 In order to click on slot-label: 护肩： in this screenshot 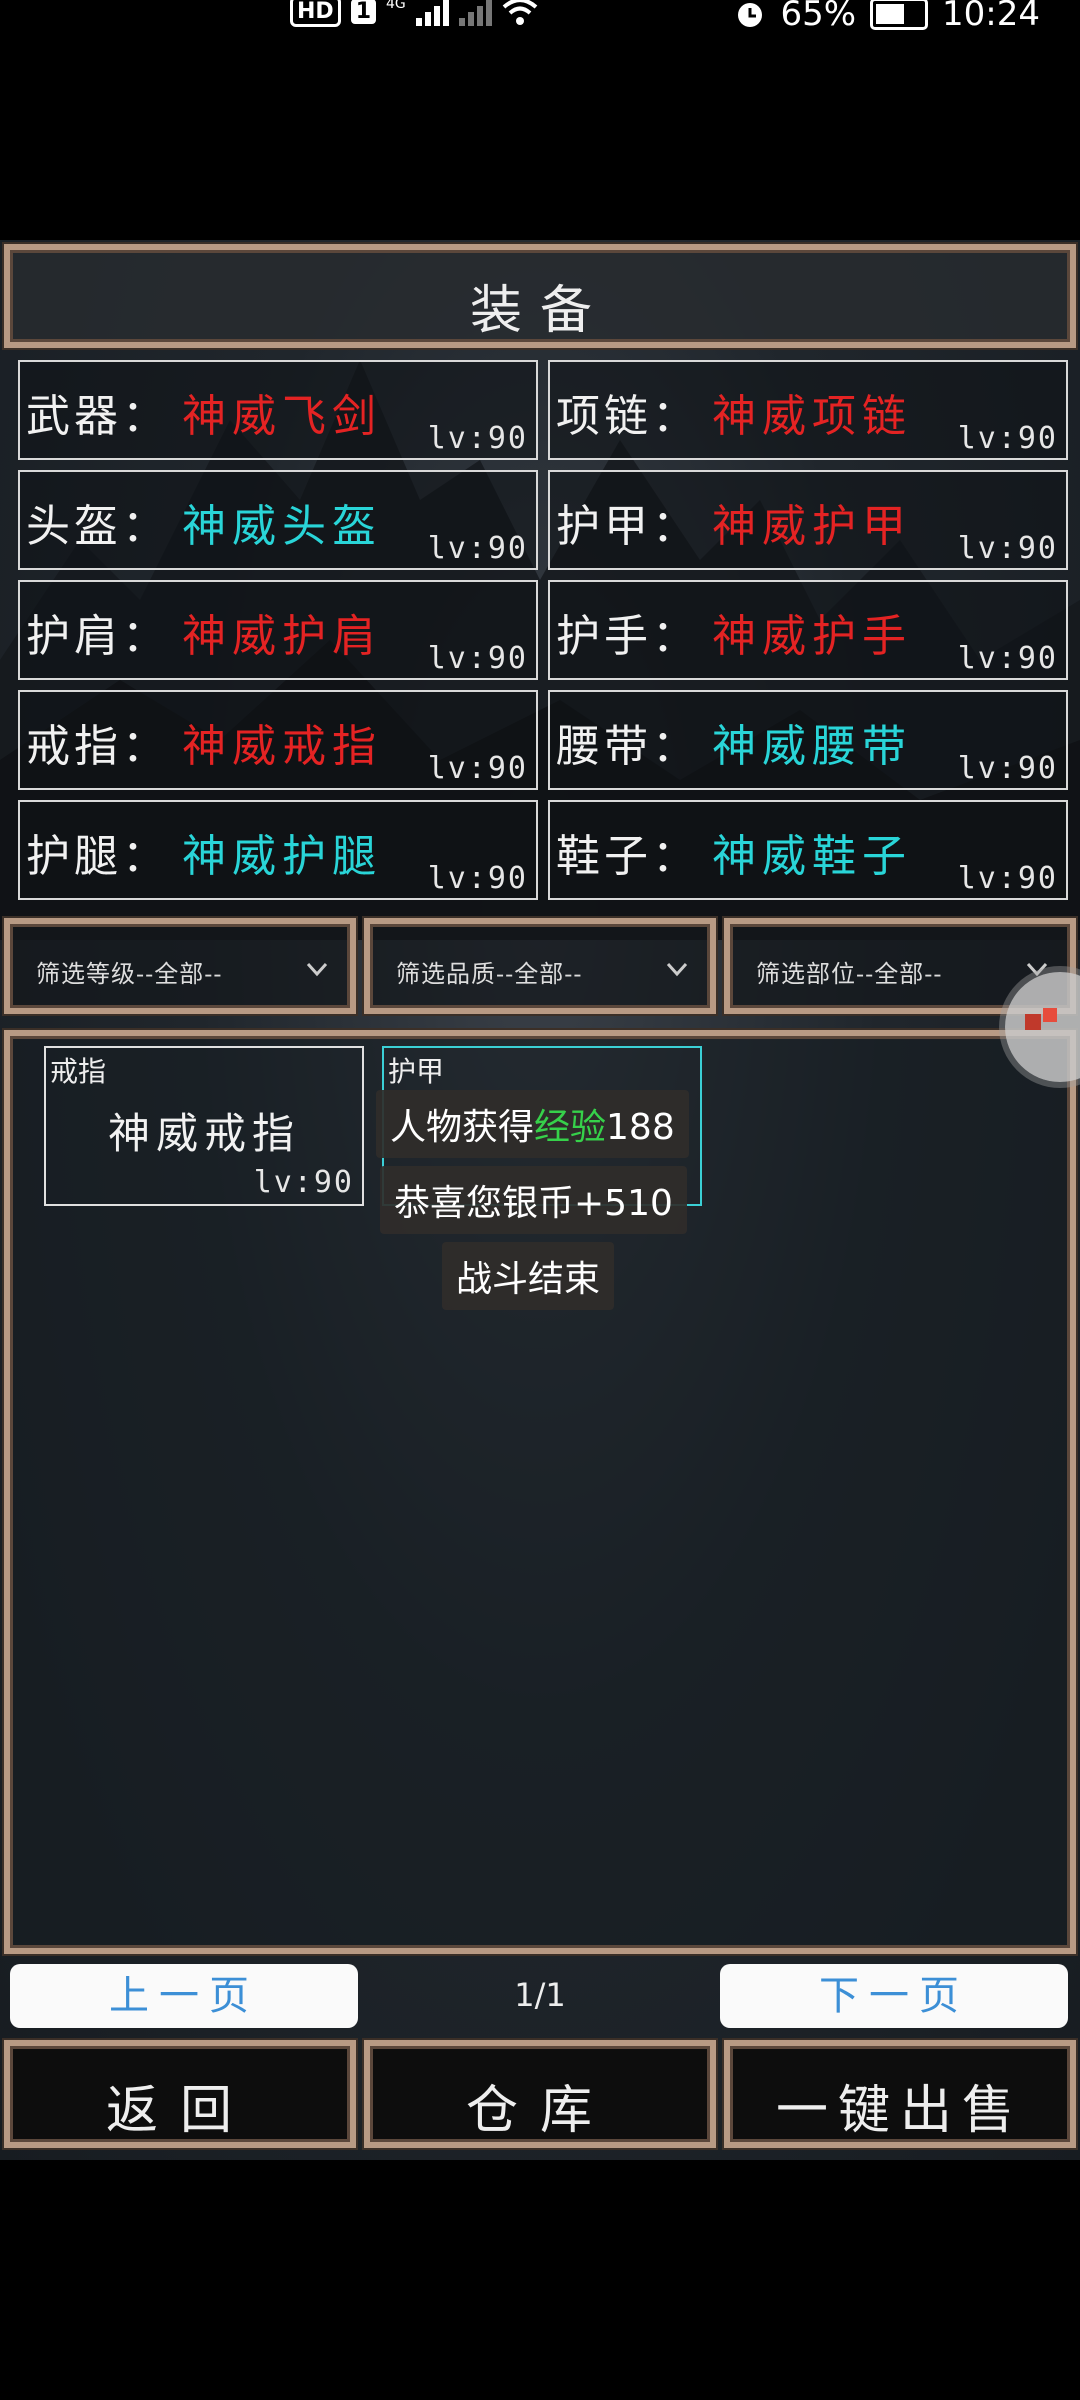, I will do `click(98, 636)`.